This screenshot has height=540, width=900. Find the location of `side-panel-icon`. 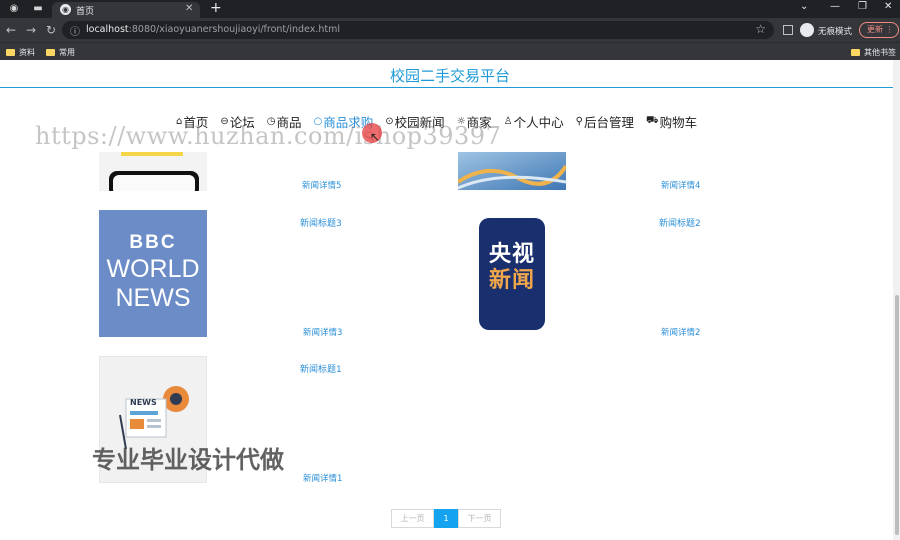

side-panel-icon is located at coordinates (788, 30).